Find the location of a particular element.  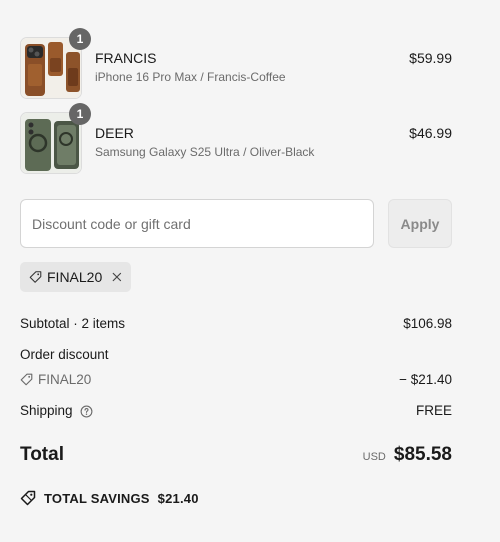

total-savings: TOTAL SAVINGS $21.40 is located at coordinates (109, 498).